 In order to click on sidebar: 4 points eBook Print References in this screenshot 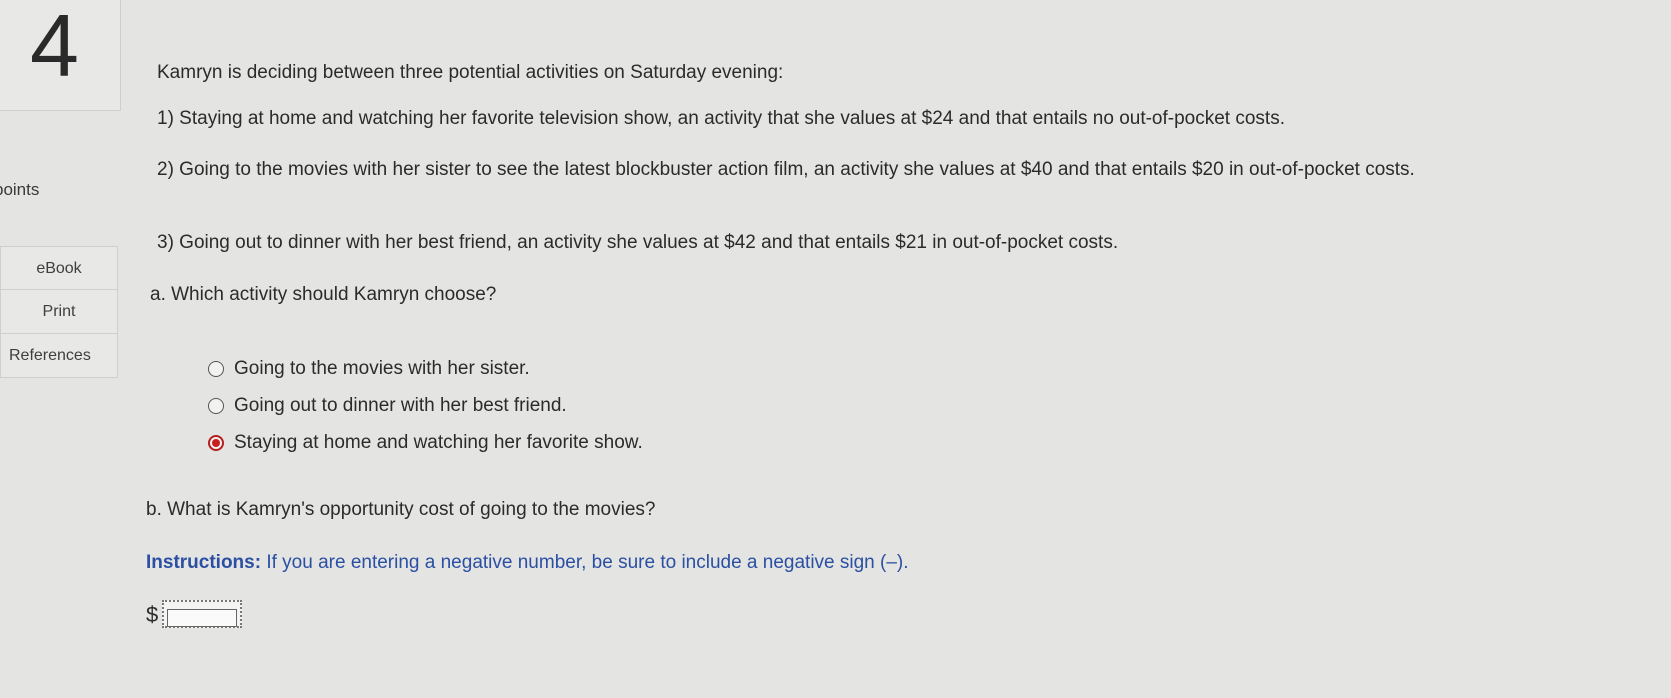, I will do `click(61, 349)`.